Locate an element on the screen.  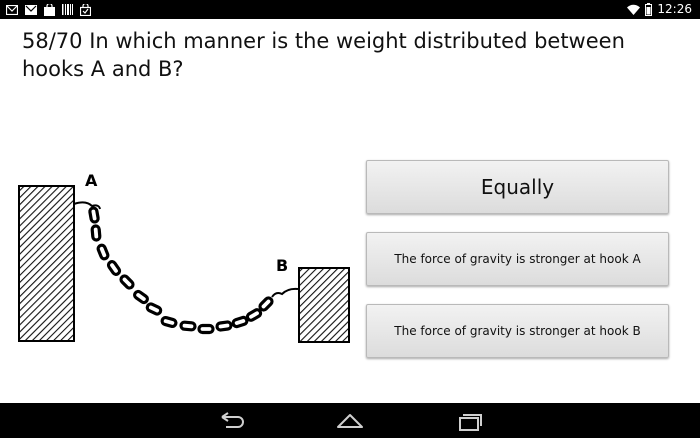
home-icon is located at coordinates (350, 421).